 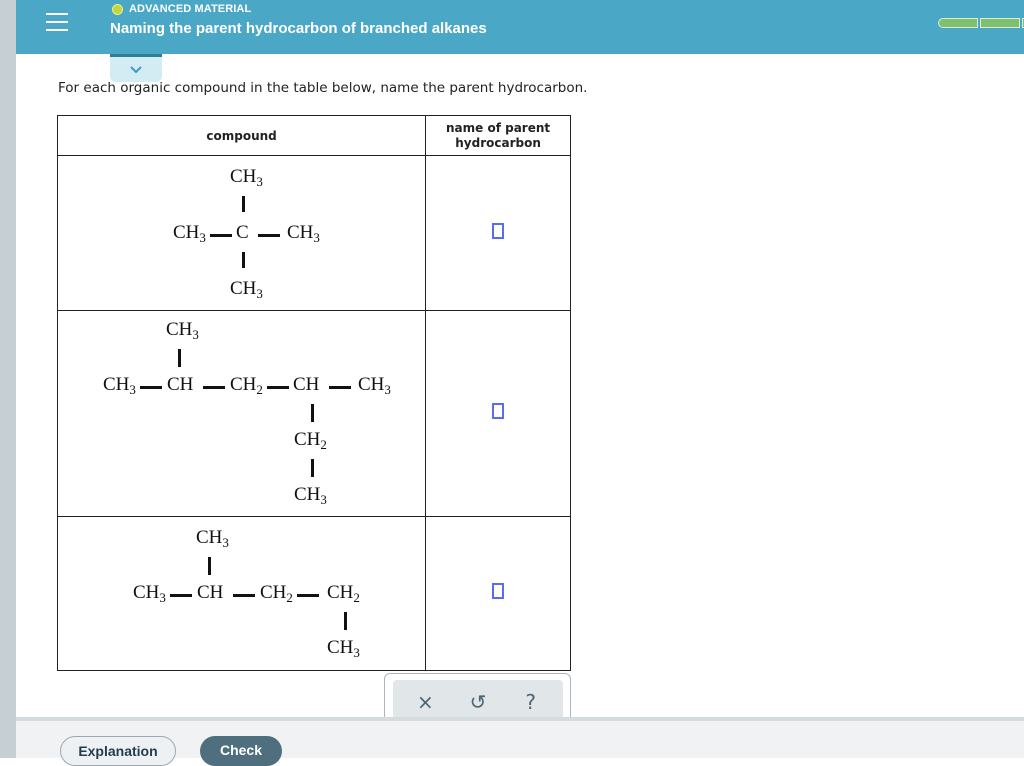 What do you see at coordinates (190, 9) in the screenshot?
I see `topic-label: ADVANCED MATERIAL` at bounding box center [190, 9].